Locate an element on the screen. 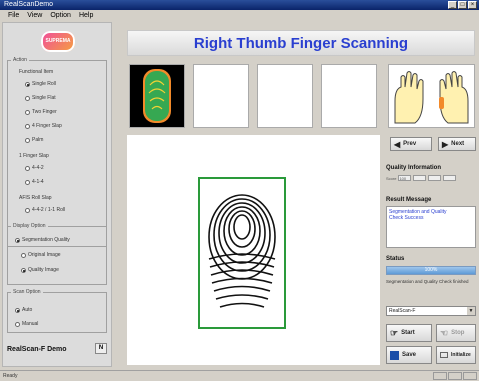  brand-n-button: N is located at coordinates (101, 348).